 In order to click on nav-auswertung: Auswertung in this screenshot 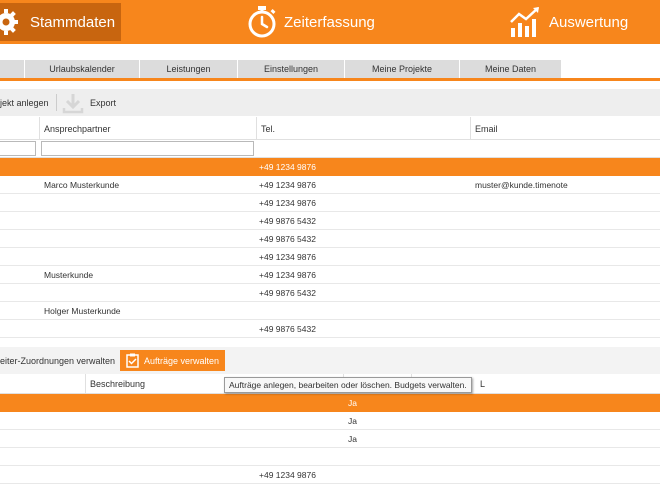, I will do `click(568, 22)`.